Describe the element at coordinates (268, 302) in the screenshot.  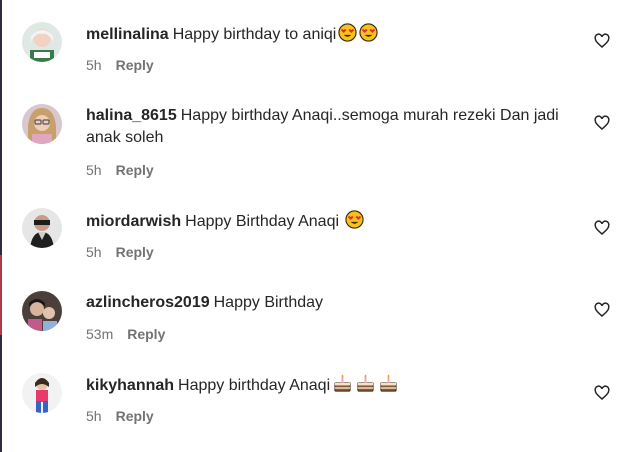
I see `comment-body: Happy Birthday` at that location.